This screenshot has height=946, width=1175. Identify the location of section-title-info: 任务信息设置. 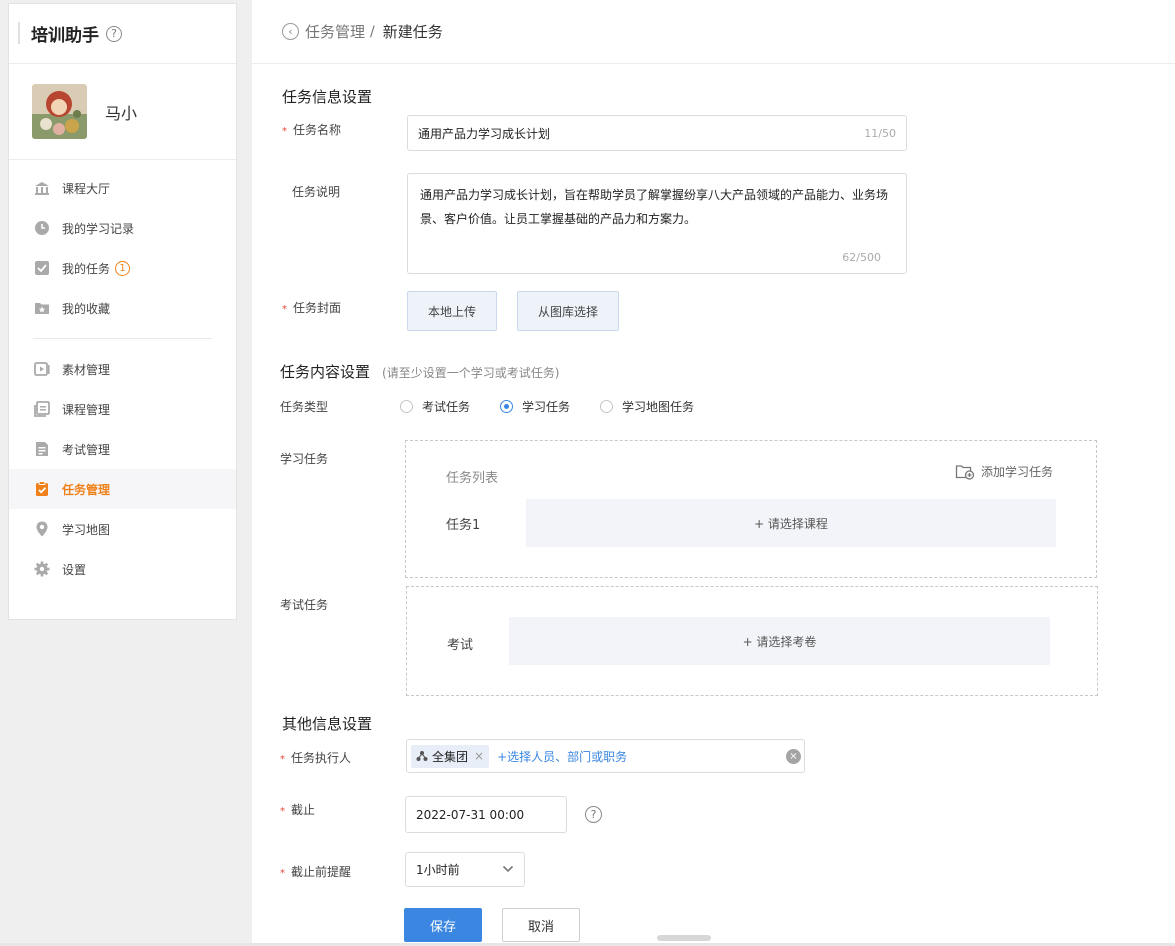
(327, 97).